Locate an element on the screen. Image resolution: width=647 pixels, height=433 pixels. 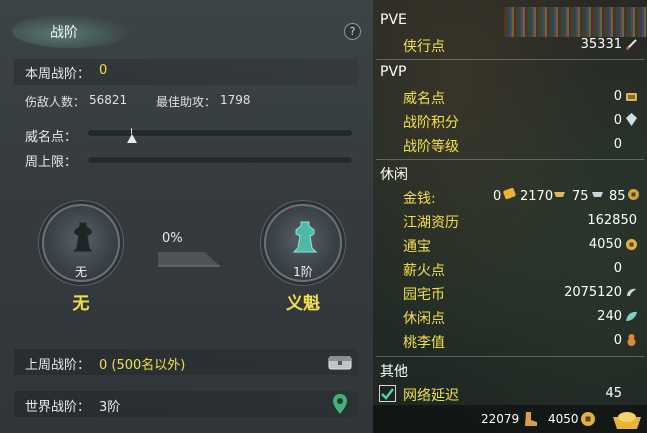
vase-icon is located at coordinates (83, 237).